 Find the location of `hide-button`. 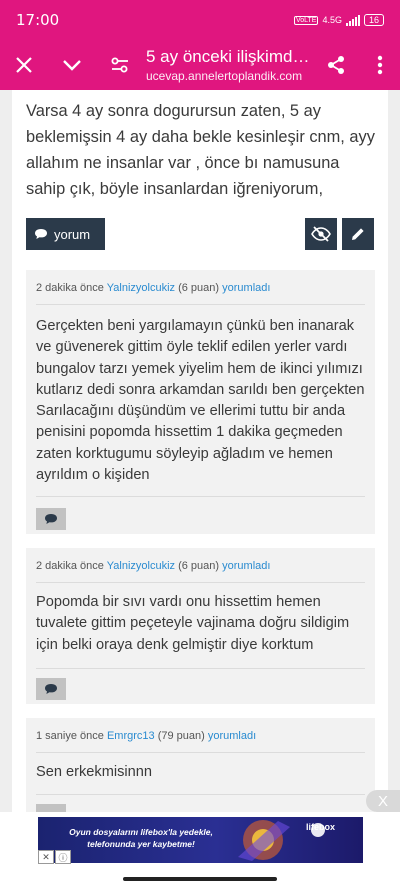

hide-button is located at coordinates (321, 234).